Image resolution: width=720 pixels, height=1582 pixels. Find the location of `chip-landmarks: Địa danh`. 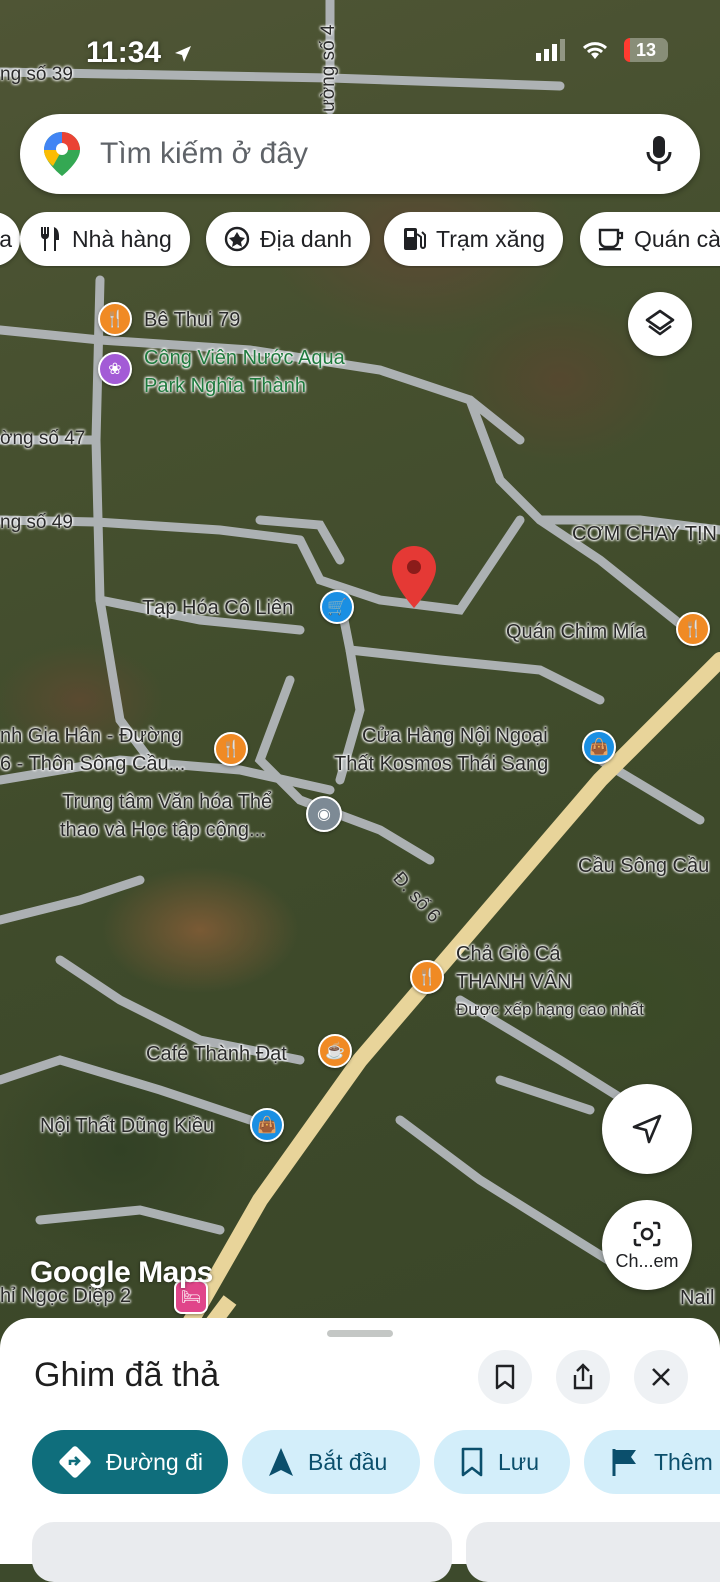

chip-landmarks: Địa danh is located at coordinates (288, 239).